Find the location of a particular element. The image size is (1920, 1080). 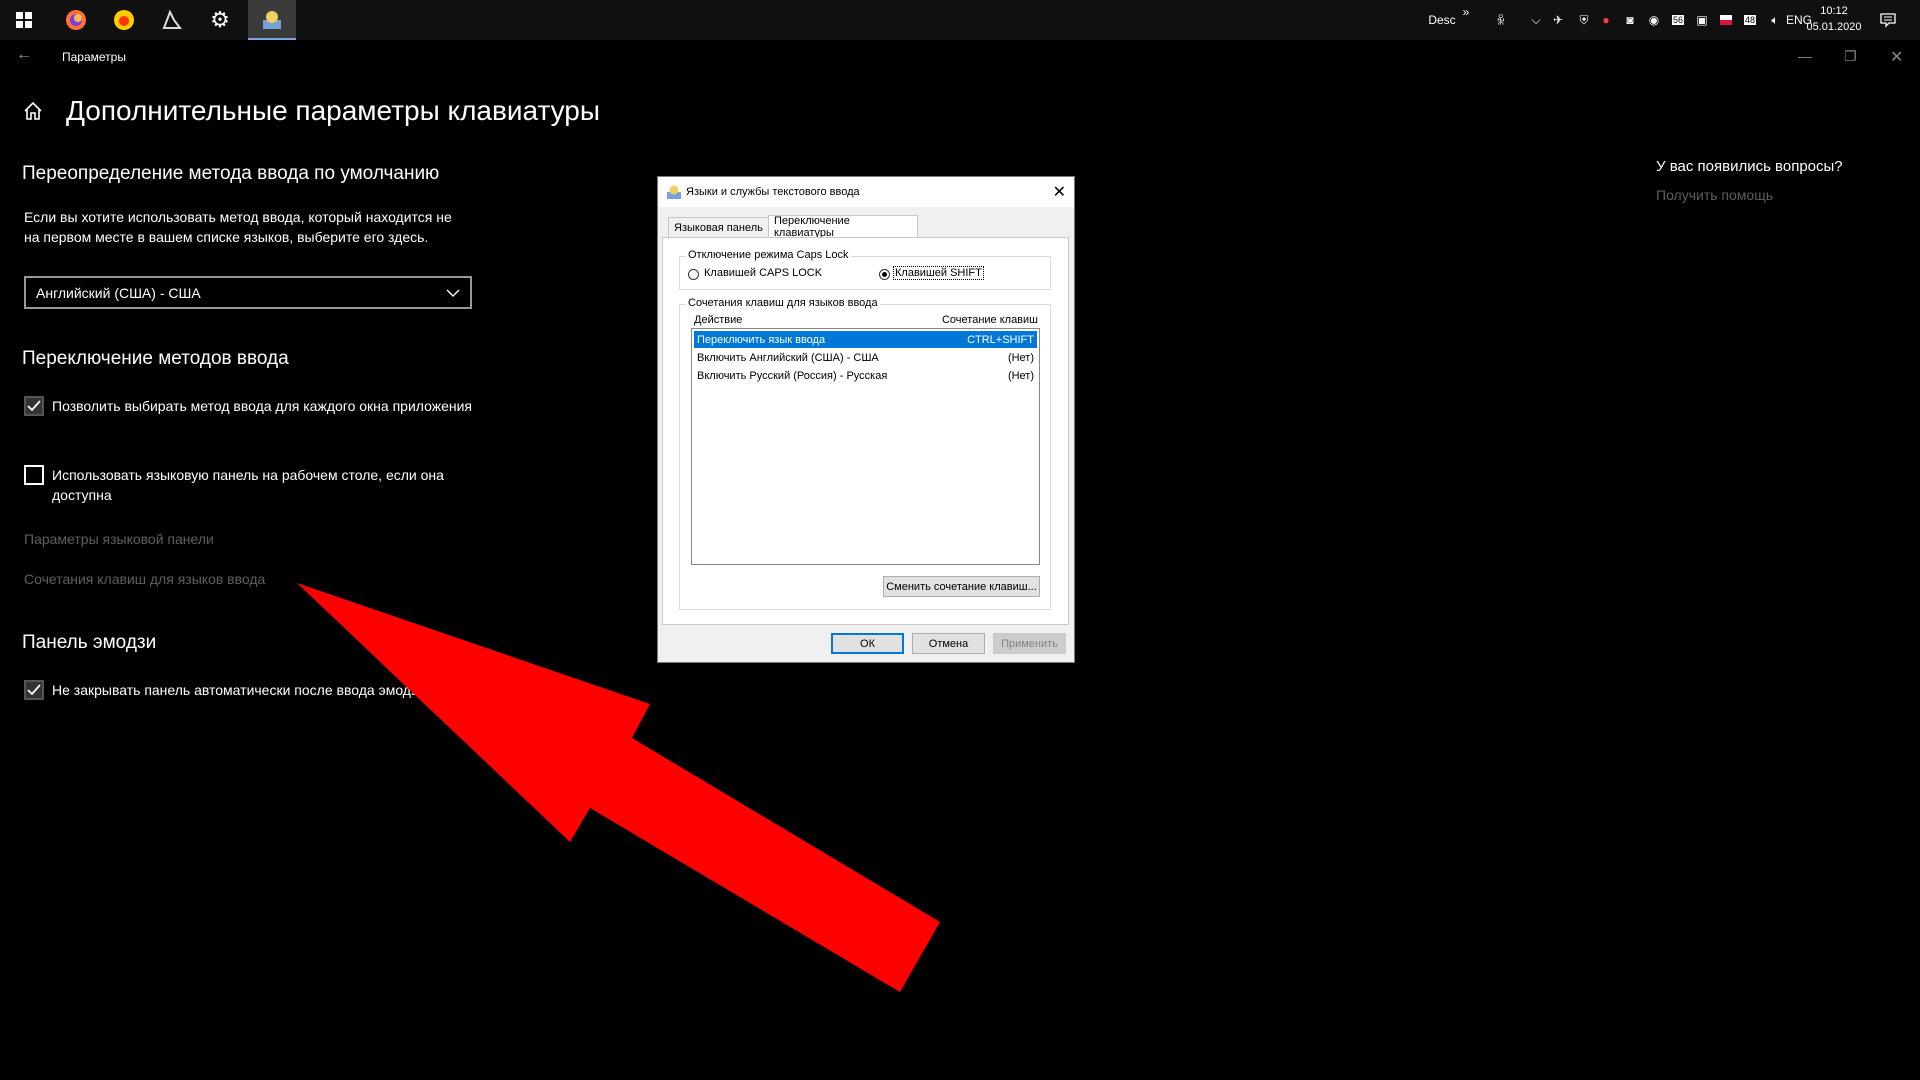

taskbar-settings: ⚙ is located at coordinates (220, 20).